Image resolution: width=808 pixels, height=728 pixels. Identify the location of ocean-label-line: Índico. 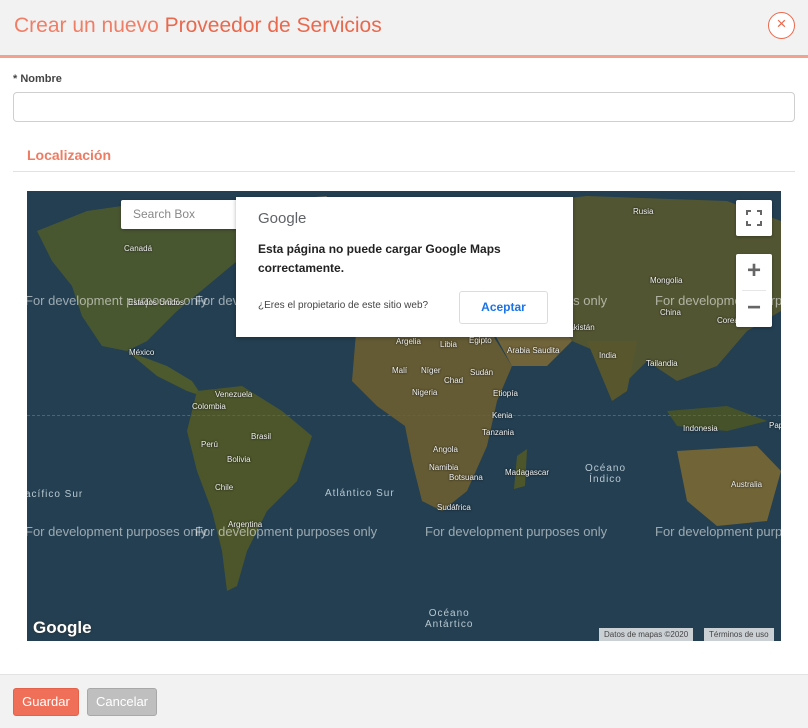
(605, 479).